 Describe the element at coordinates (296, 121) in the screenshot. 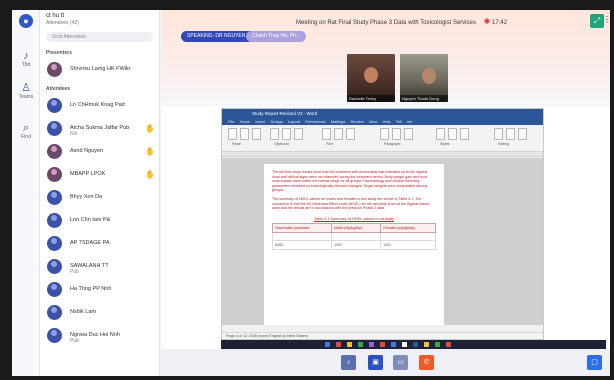

I see `word-tab: Layout` at that location.